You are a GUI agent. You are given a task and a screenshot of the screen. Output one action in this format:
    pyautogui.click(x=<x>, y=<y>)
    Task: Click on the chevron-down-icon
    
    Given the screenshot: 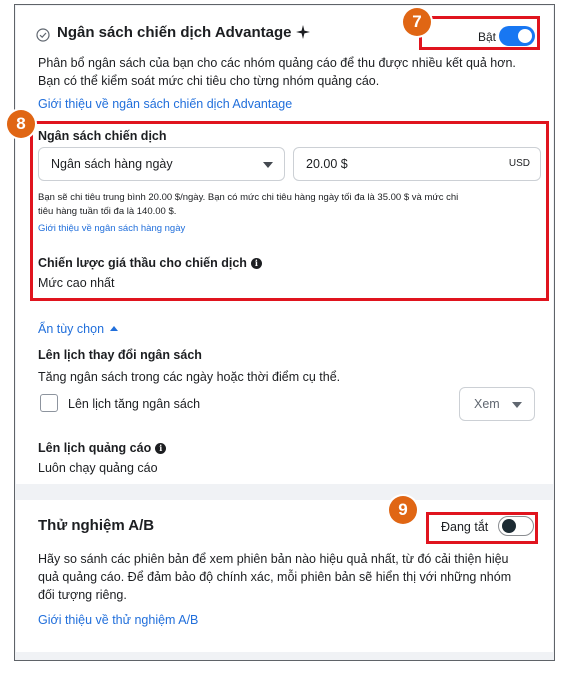 What is the action you would take?
    pyautogui.click(x=517, y=405)
    